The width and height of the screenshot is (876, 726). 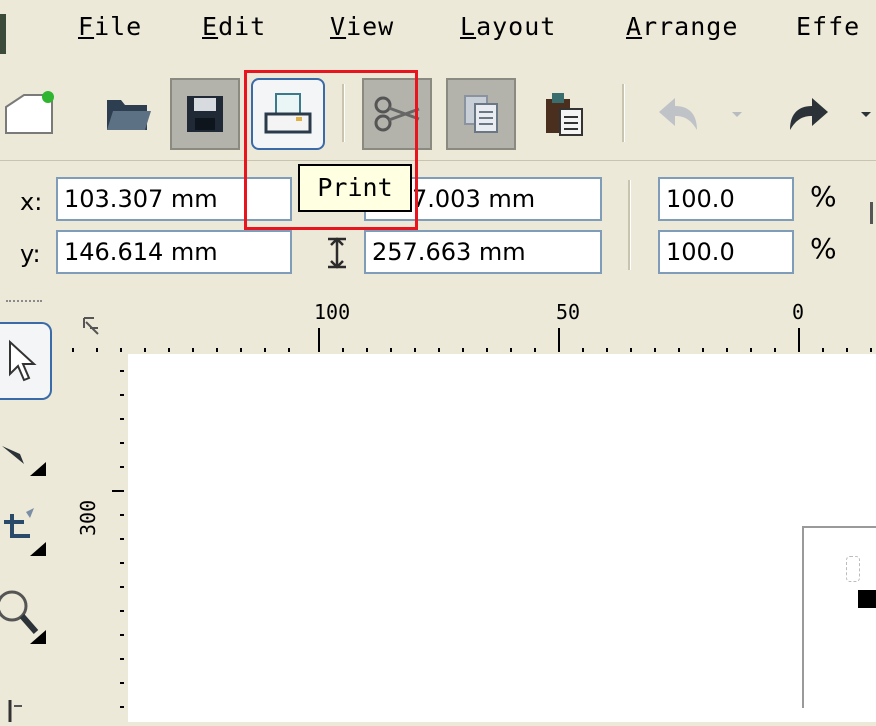 What do you see at coordinates (30, 254) in the screenshot?
I see `y-label: y:` at bounding box center [30, 254].